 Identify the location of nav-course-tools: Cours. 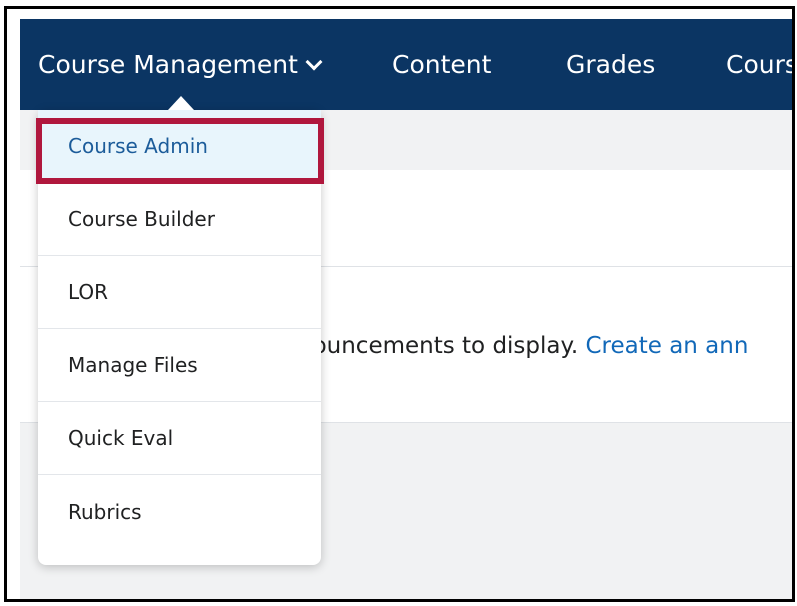
(759, 65).